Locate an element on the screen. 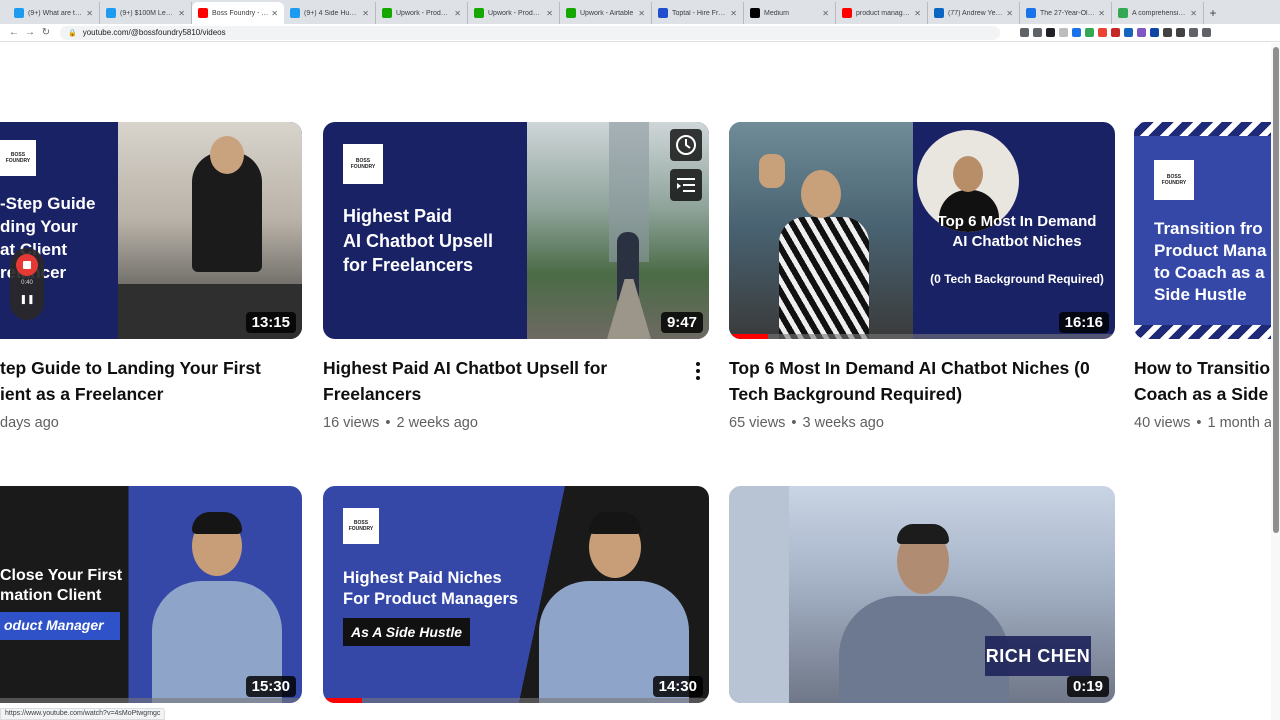 The height and width of the screenshot is (720, 1280). video-age: 1 month a is located at coordinates (1239, 423).